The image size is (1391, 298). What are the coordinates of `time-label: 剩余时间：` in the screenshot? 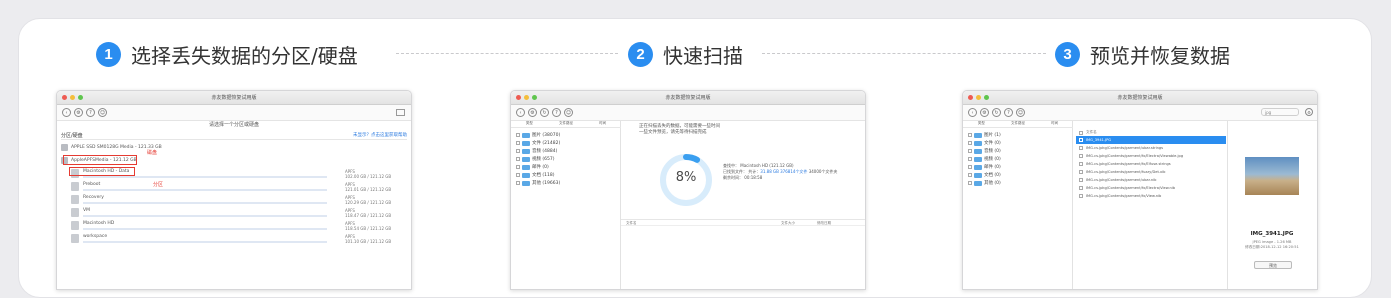 It's located at (733, 177).